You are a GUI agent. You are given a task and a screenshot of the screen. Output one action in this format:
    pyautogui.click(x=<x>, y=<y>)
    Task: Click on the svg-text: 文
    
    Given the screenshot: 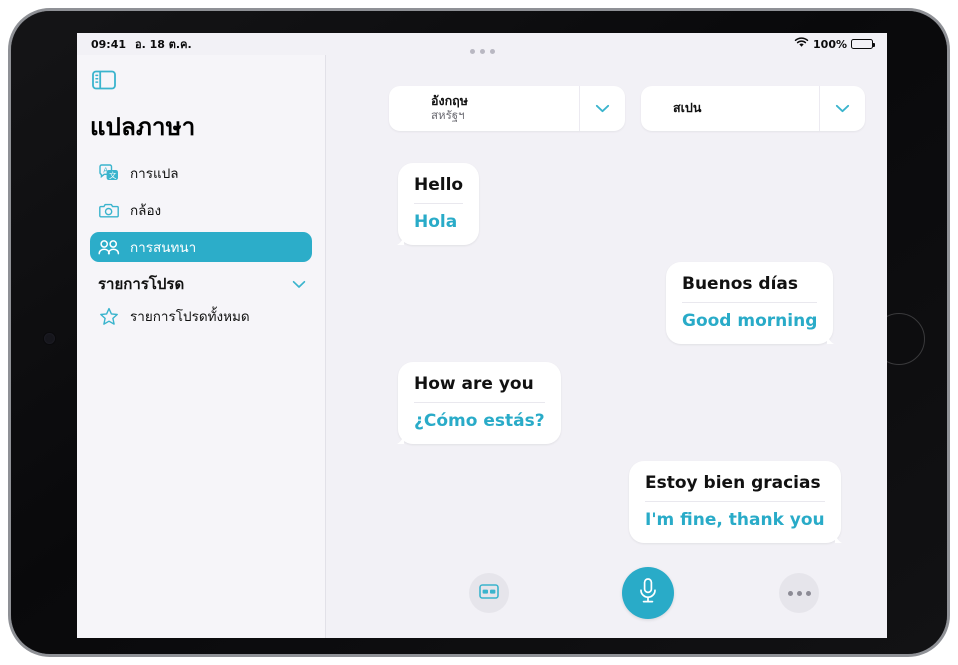 What is the action you would take?
    pyautogui.click(x=113, y=175)
    